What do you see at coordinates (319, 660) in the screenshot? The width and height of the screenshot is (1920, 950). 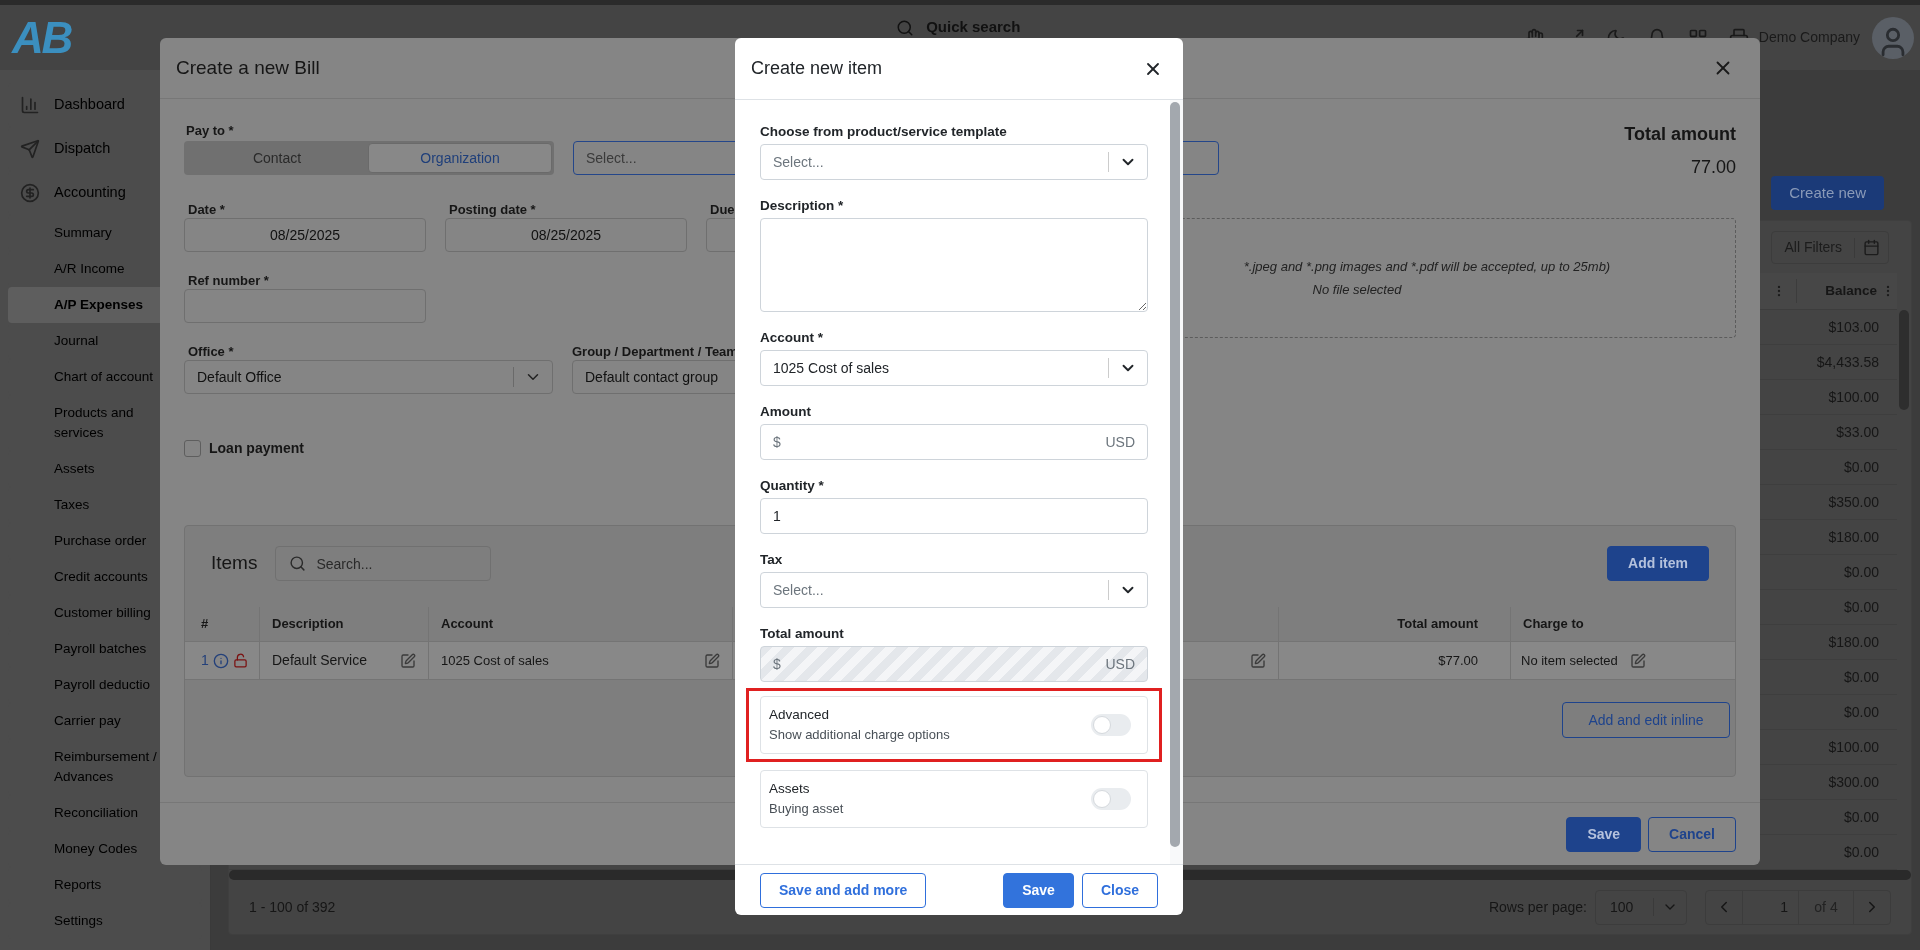 I see `table-cell-text: Default Service` at bounding box center [319, 660].